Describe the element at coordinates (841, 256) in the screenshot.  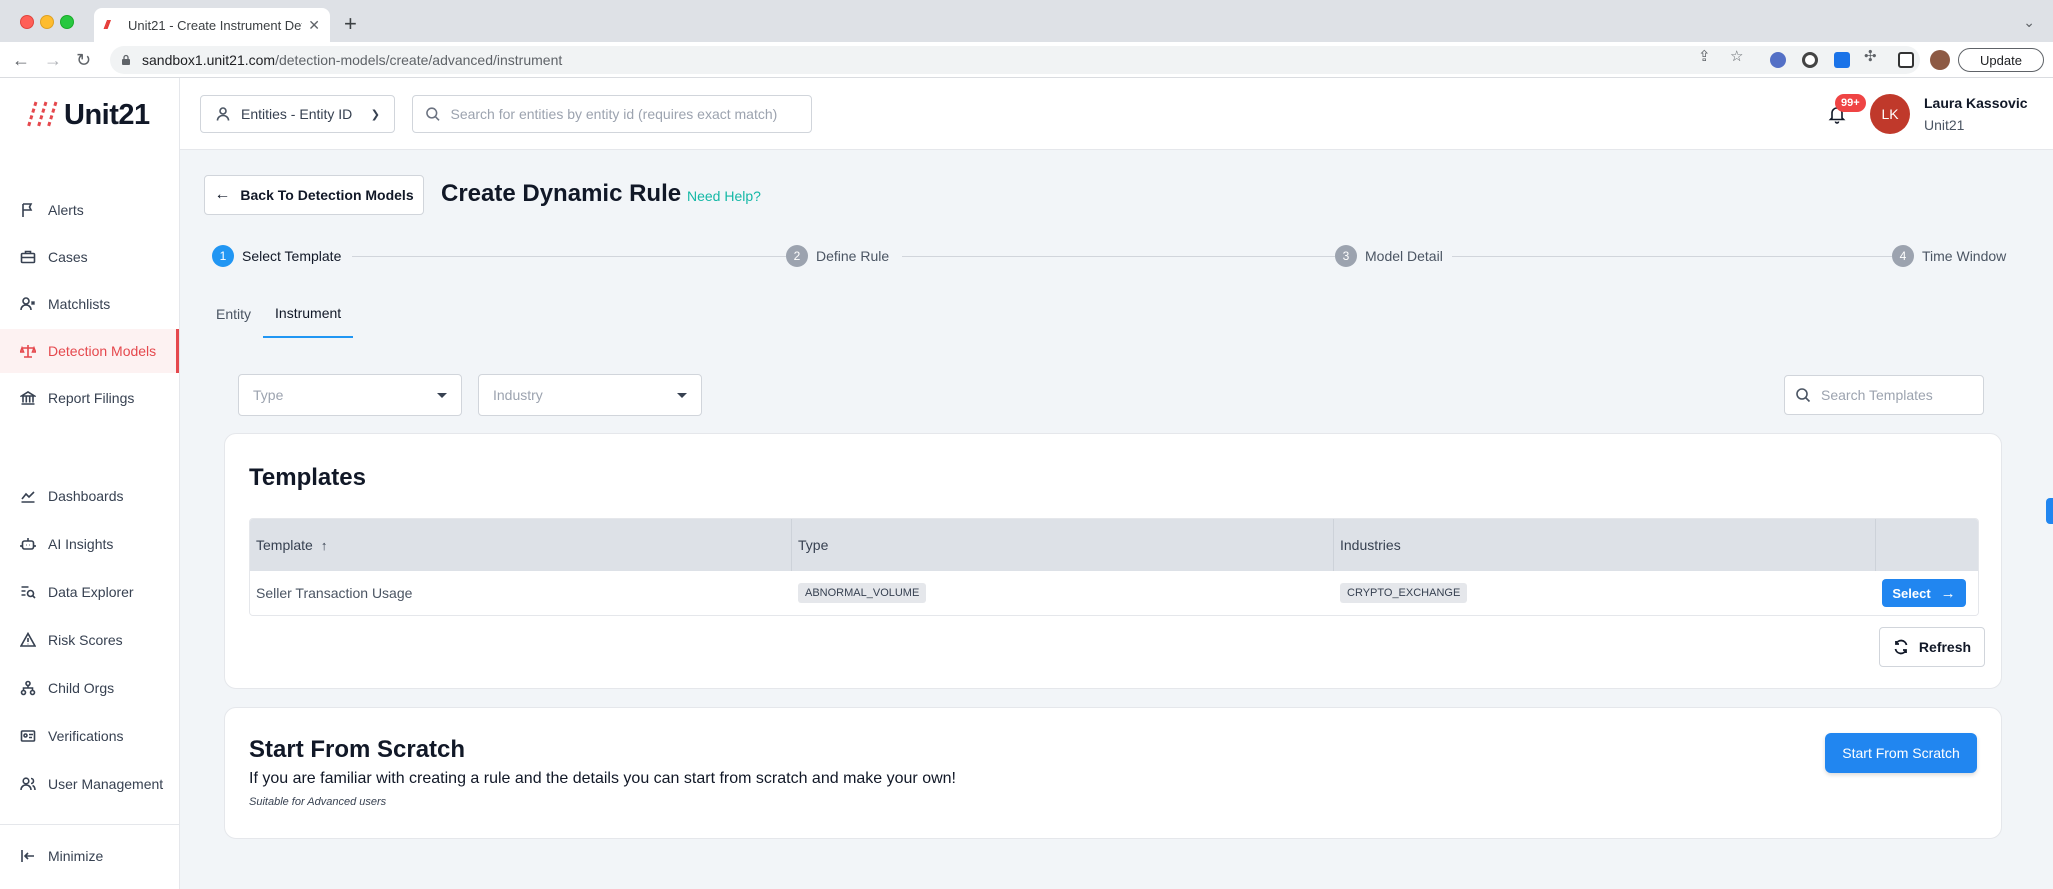
I see `step-define-rule: 2 Define Rule` at that location.